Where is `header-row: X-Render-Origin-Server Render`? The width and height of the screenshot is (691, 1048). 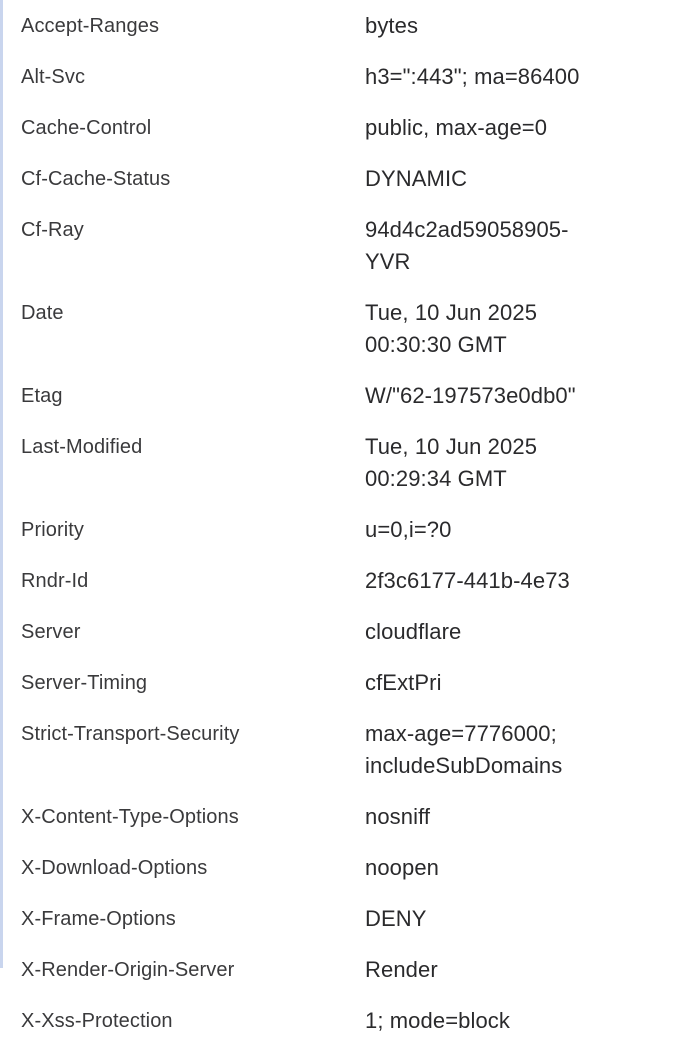
header-row: X-Render-Origin-Server Render is located at coordinates (345, 971).